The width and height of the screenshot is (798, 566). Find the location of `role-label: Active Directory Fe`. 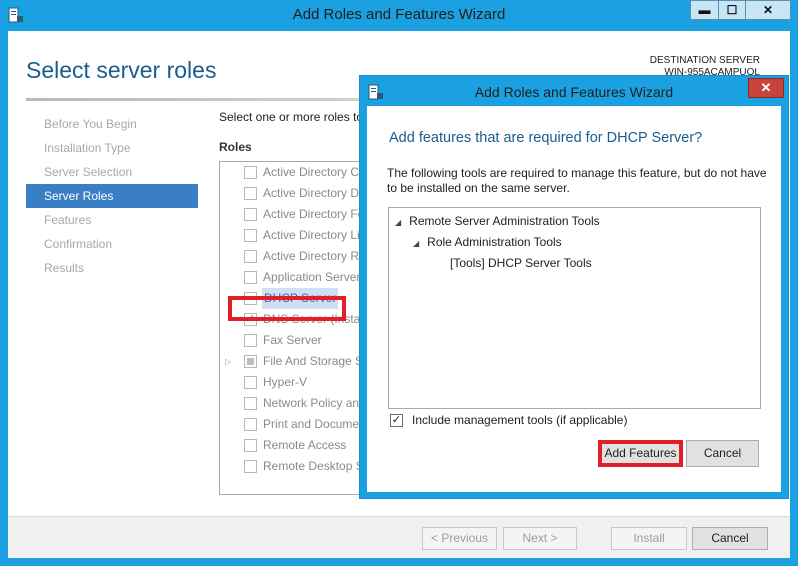

role-label: Active Directory Fe is located at coordinates (314, 214).